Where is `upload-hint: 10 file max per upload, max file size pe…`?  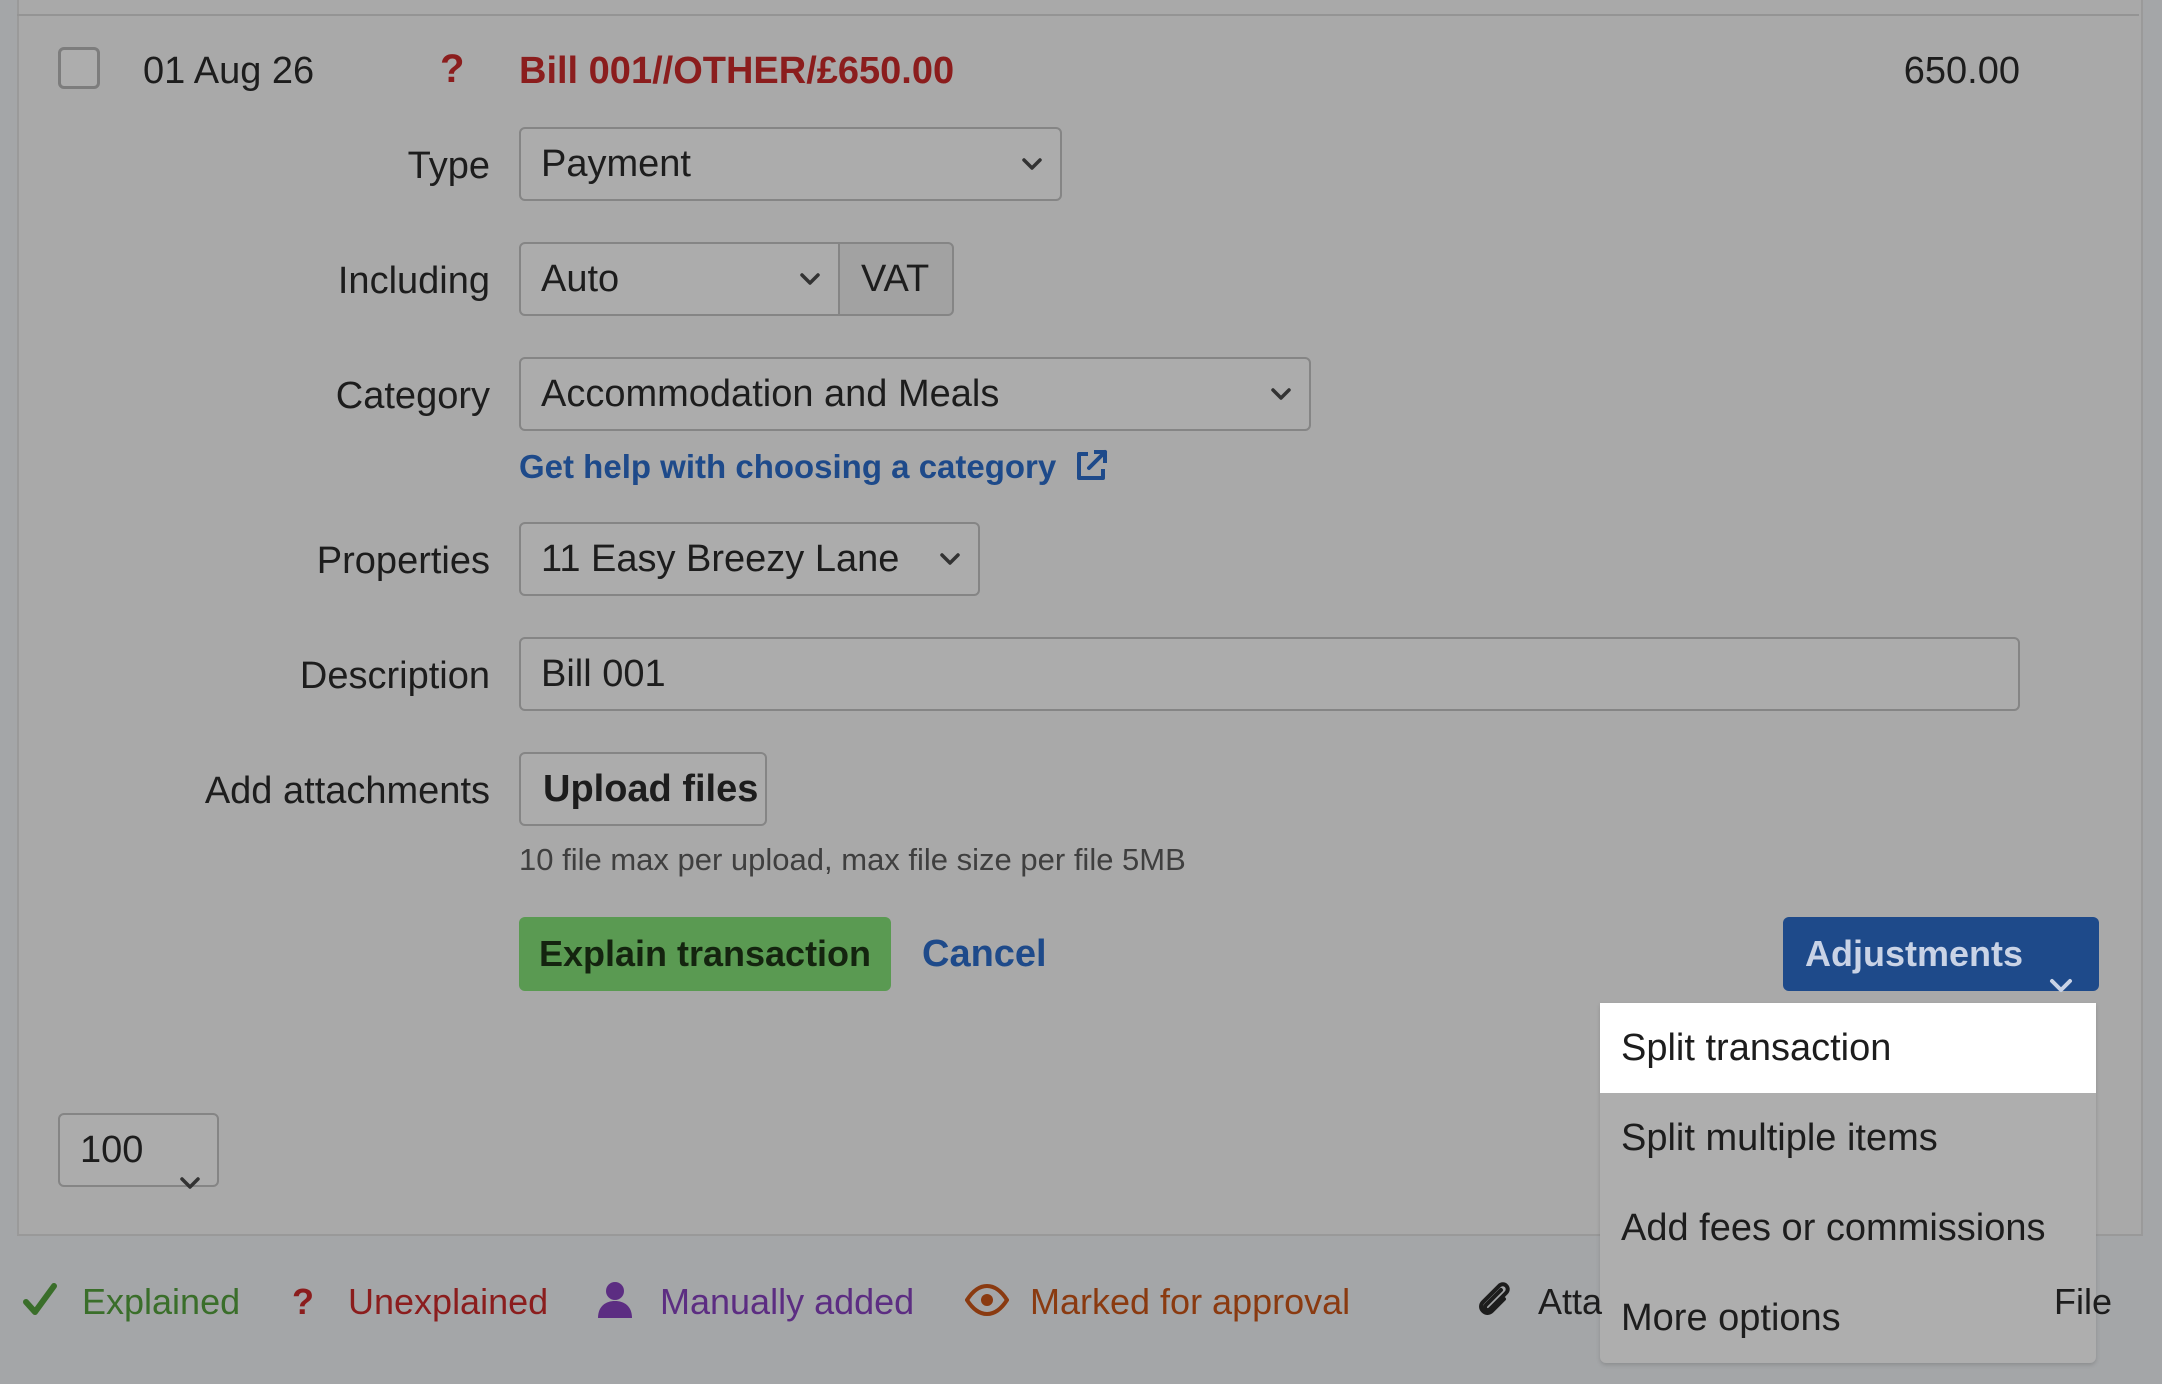 upload-hint: 10 file max per upload, max file size pe… is located at coordinates (852, 859).